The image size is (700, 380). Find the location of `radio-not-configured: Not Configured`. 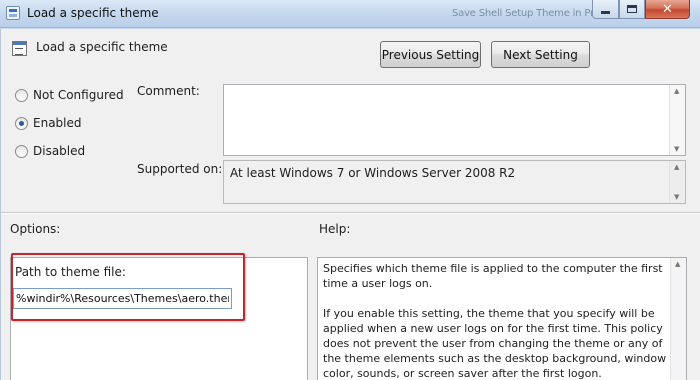

radio-not-configured: Not Configured is located at coordinates (69, 95).